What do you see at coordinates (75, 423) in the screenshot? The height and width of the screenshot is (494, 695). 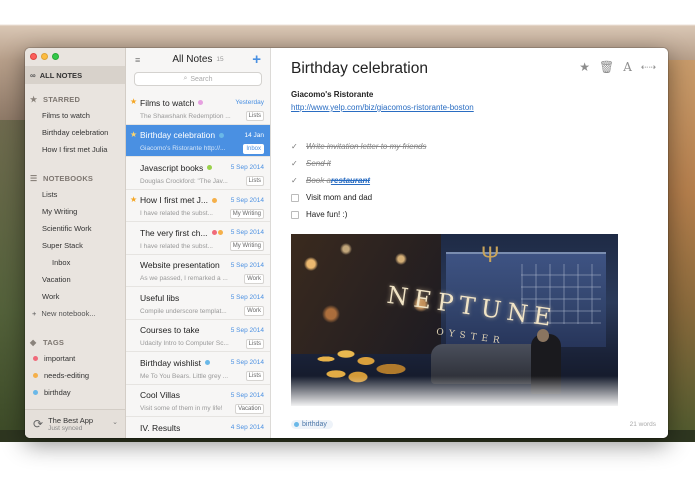 I see `account-switcher: ⟳ The Best App Just synced ⌄` at bounding box center [75, 423].